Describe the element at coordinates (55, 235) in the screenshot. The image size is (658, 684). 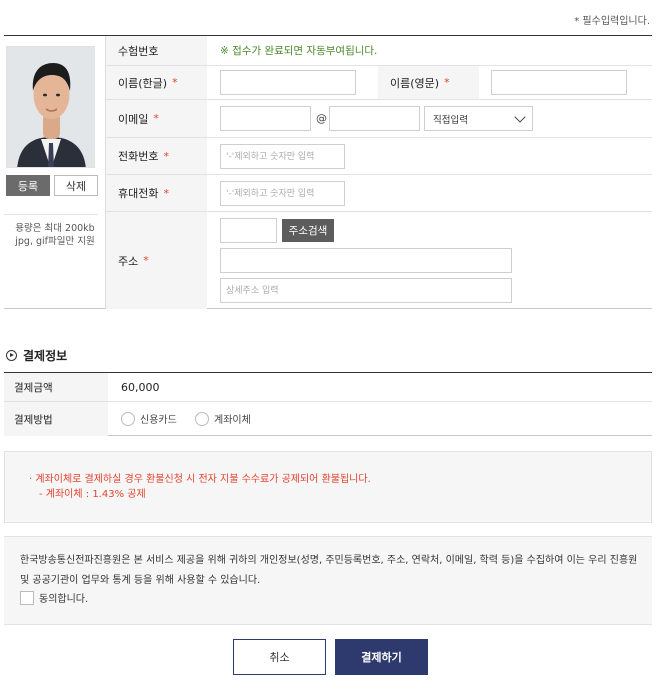
I see `photo-note: 용량은 최대 200kb jpg, gif파일만 지원` at that location.